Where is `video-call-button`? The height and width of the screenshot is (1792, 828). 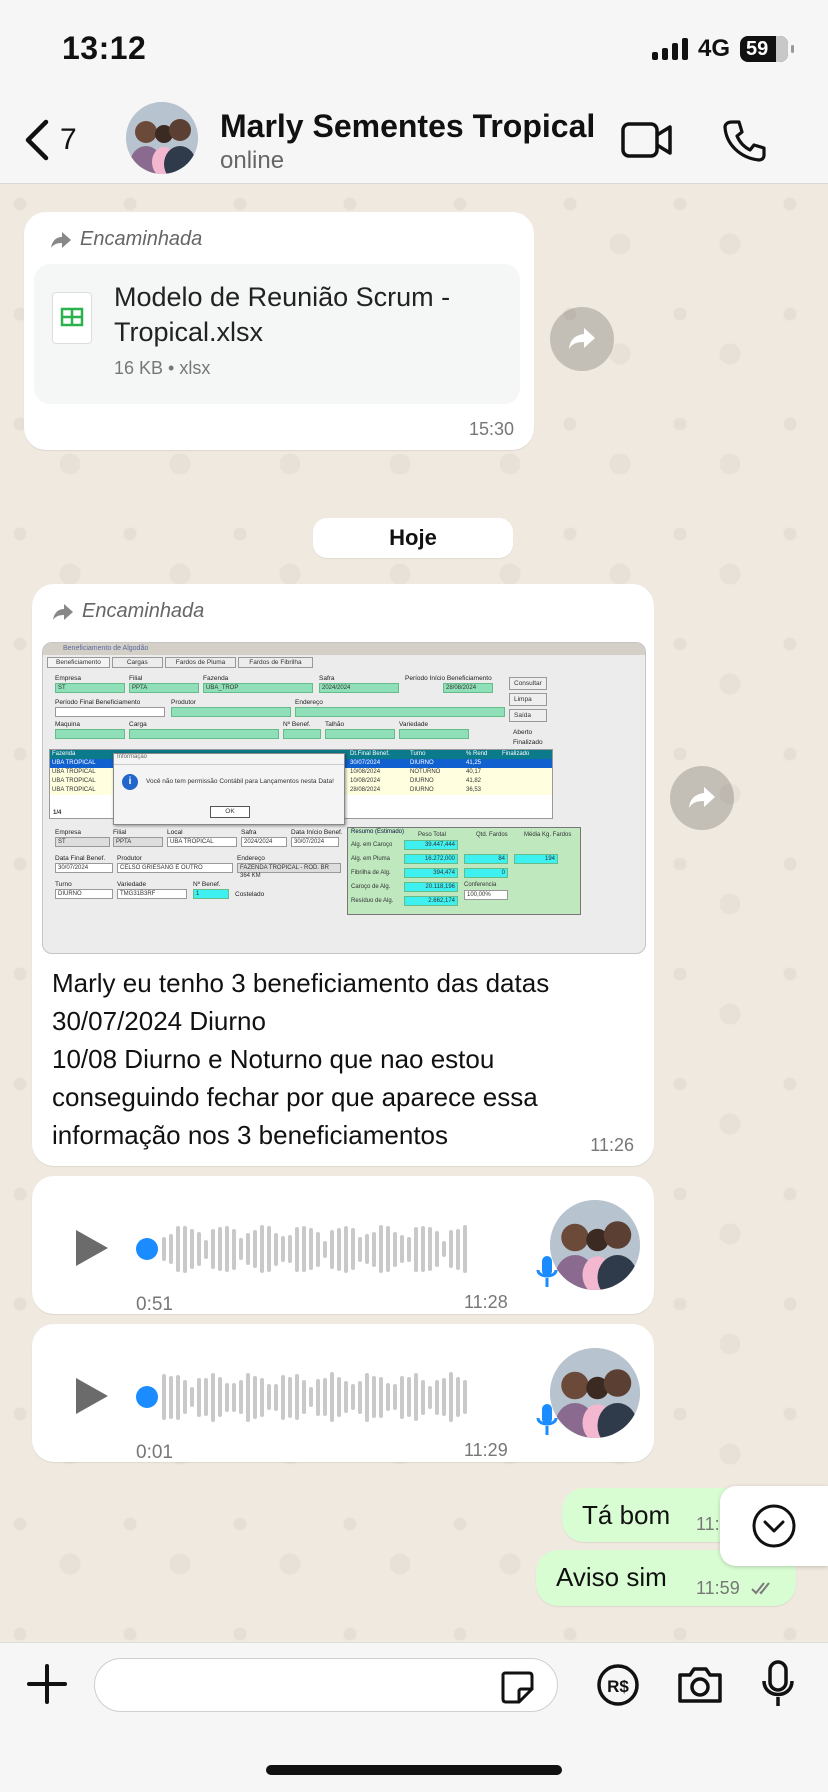
video-call-button is located at coordinates (647, 142).